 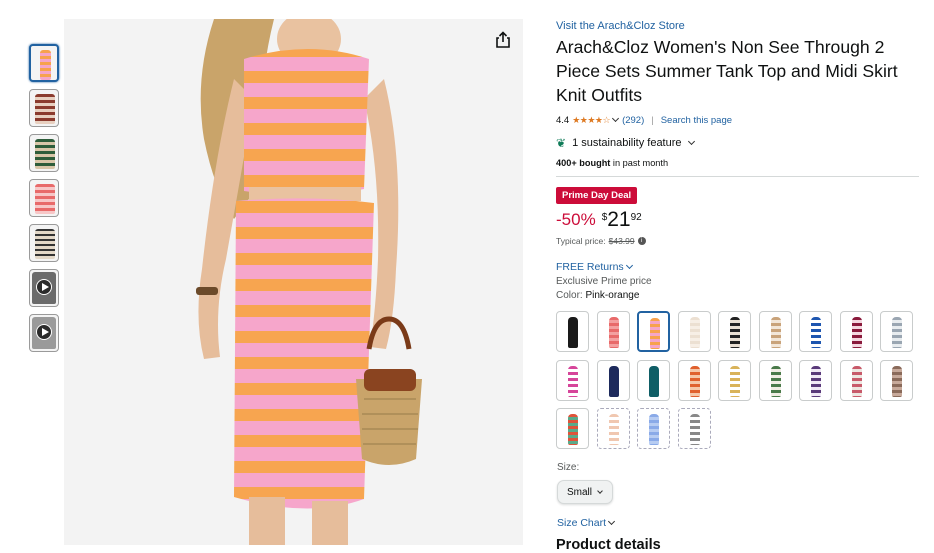 What do you see at coordinates (738, 297) in the screenshot?
I see `color-selection-label: Color: Pink-orange` at bounding box center [738, 297].